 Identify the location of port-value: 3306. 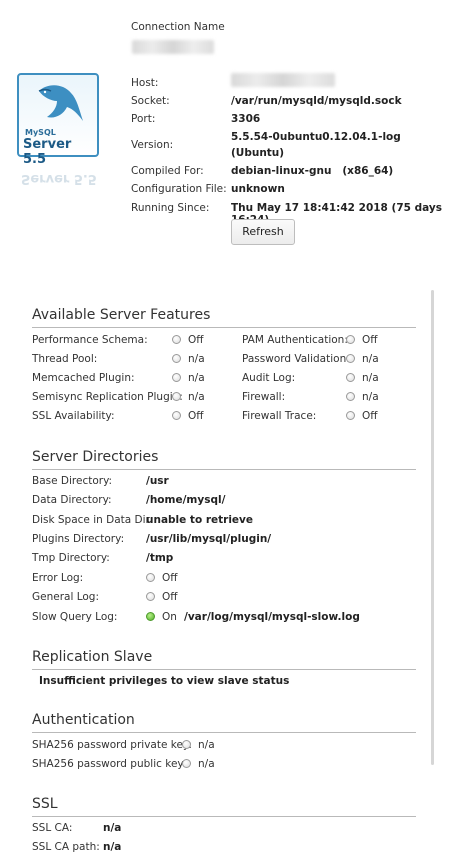
(246, 119).